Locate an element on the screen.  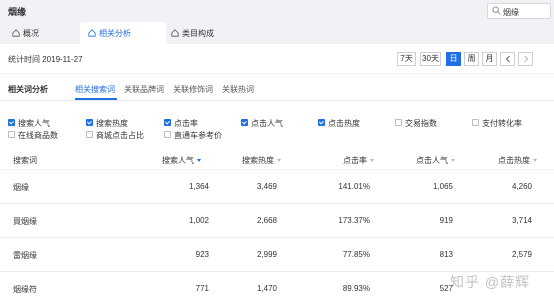
chevron-right-icon is located at coordinates (525, 59).